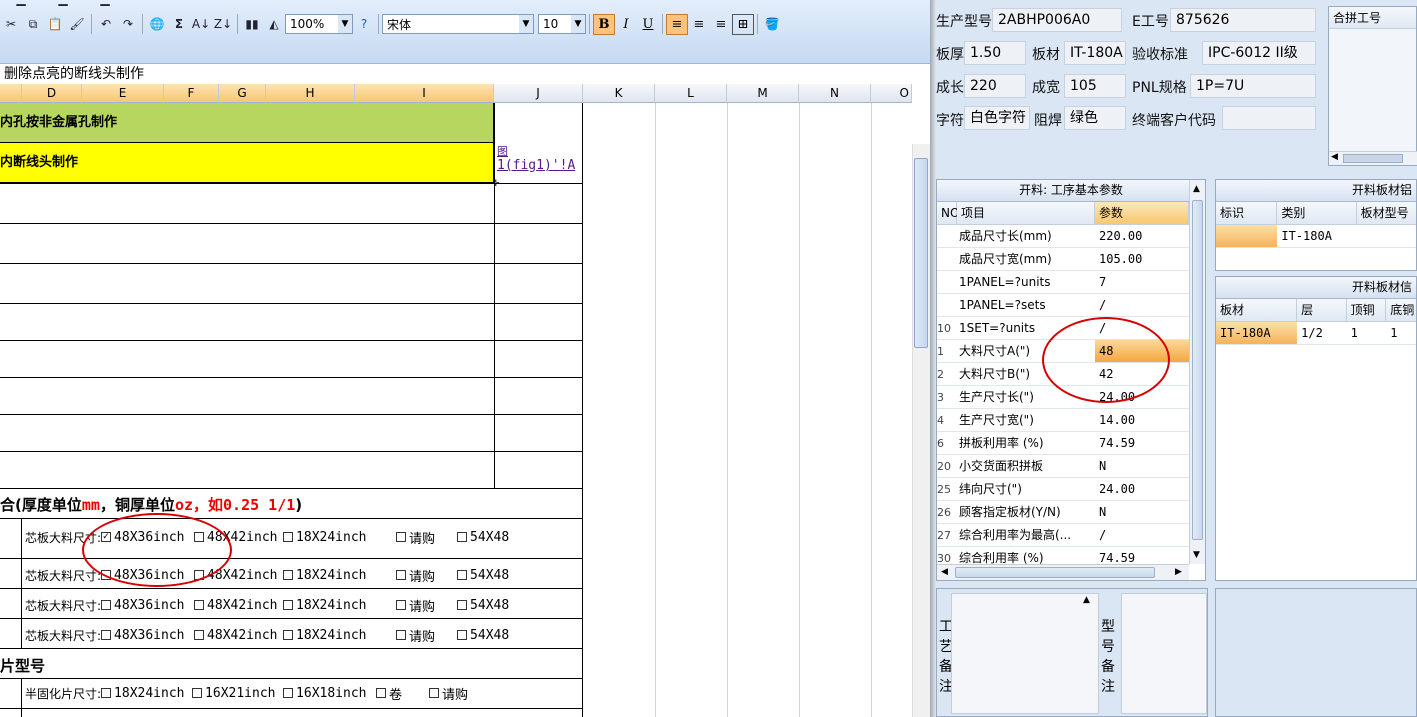  I want to click on col-header-j: J, so click(538, 93).